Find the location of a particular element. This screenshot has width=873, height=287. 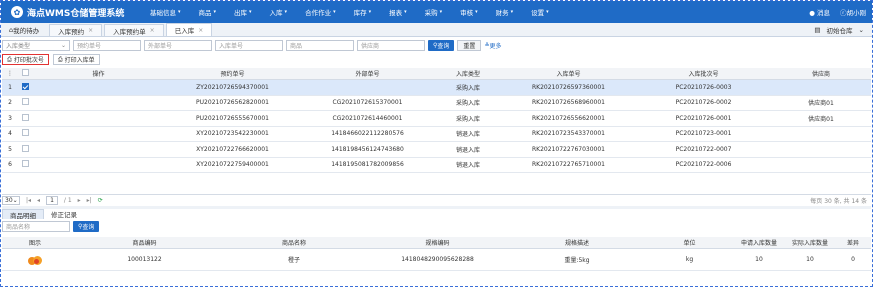

cell-external: 1418198456124743680 is located at coordinates (367, 149).